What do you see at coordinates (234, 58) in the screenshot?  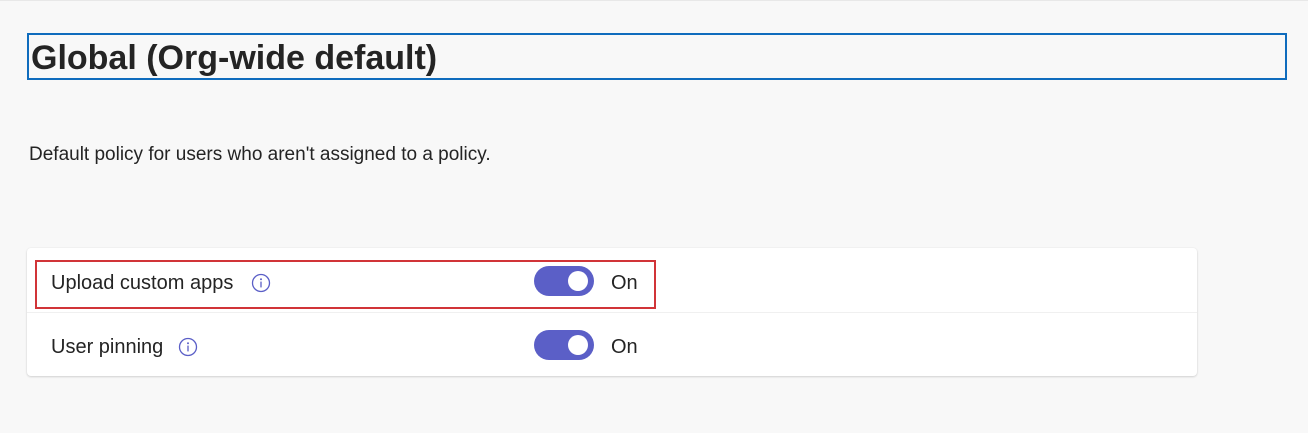 I see `page-title: Global (Org-wide default)` at bounding box center [234, 58].